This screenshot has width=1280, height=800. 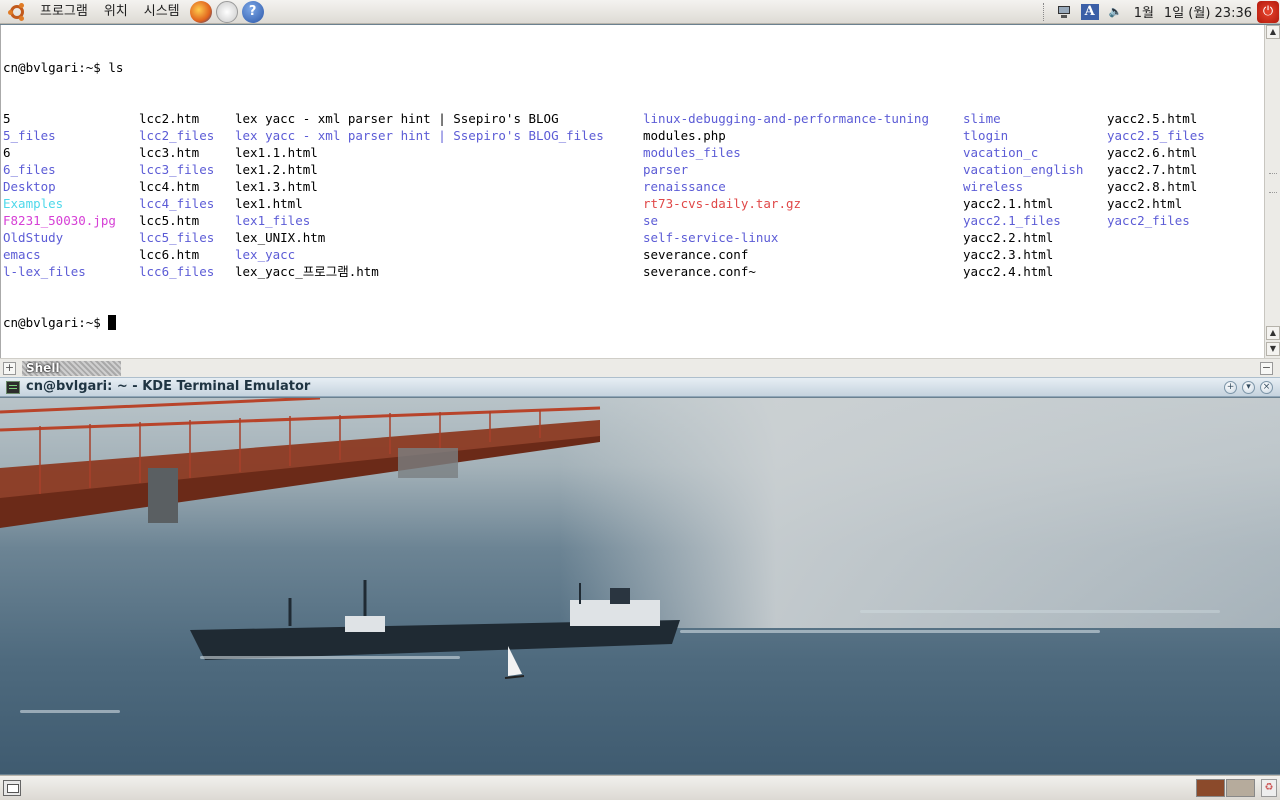 What do you see at coordinates (696, 254) in the screenshot?
I see `listing-file: severance.conf` at bounding box center [696, 254].